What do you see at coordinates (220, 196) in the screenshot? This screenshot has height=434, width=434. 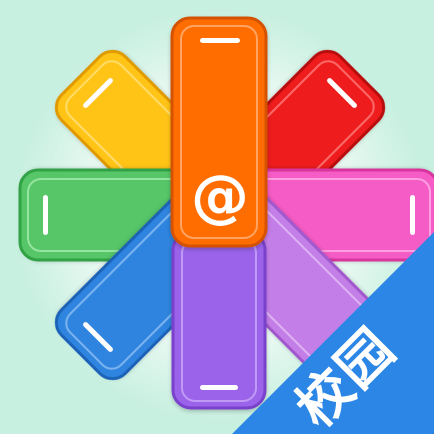 I see `at-sign-icon: @` at bounding box center [220, 196].